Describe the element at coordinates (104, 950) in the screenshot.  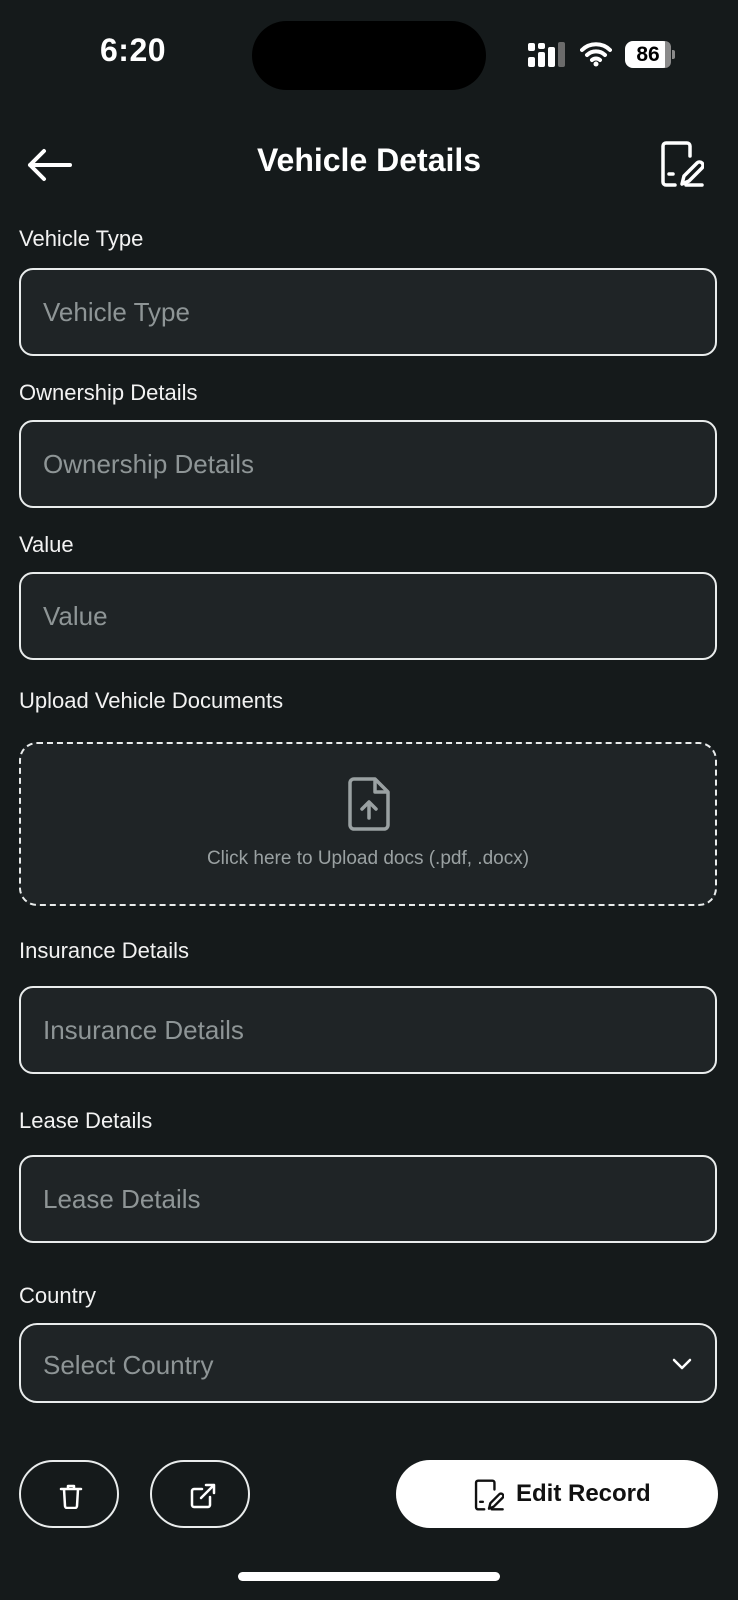
I see `insurance-details-label: Insurance Details` at that location.